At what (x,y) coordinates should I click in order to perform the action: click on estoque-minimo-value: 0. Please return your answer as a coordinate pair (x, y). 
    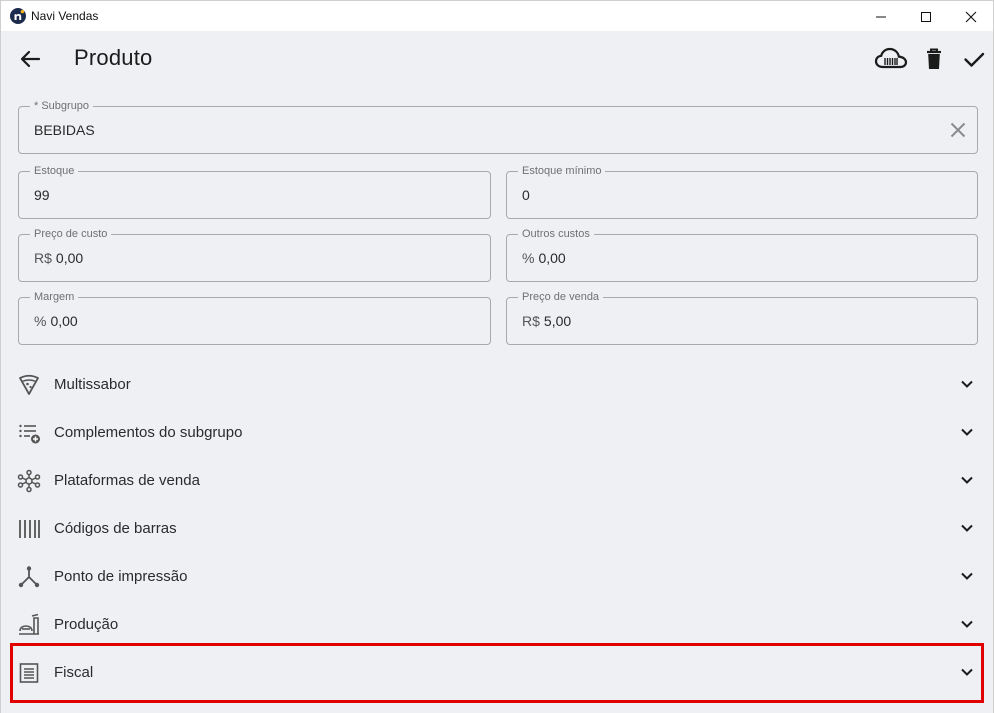
    Looking at the image, I should click on (526, 195).